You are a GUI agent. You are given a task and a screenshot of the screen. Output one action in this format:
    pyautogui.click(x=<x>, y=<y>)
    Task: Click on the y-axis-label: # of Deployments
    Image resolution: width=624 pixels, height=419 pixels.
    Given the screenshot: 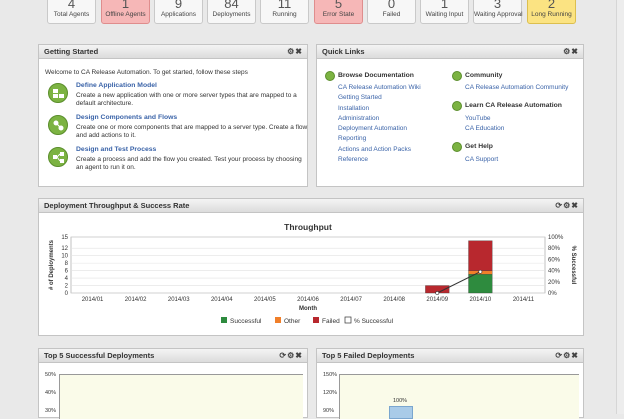 What is the action you would take?
    pyautogui.click(x=52, y=264)
    